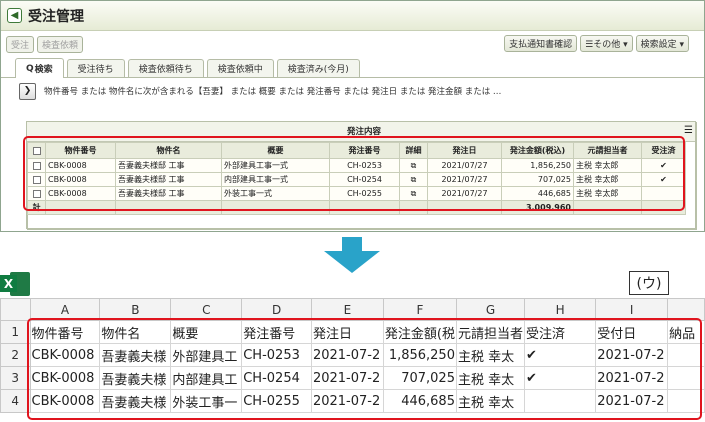  What do you see at coordinates (347, 309) in the screenshot?
I see `col-letter: E` at bounding box center [347, 309].